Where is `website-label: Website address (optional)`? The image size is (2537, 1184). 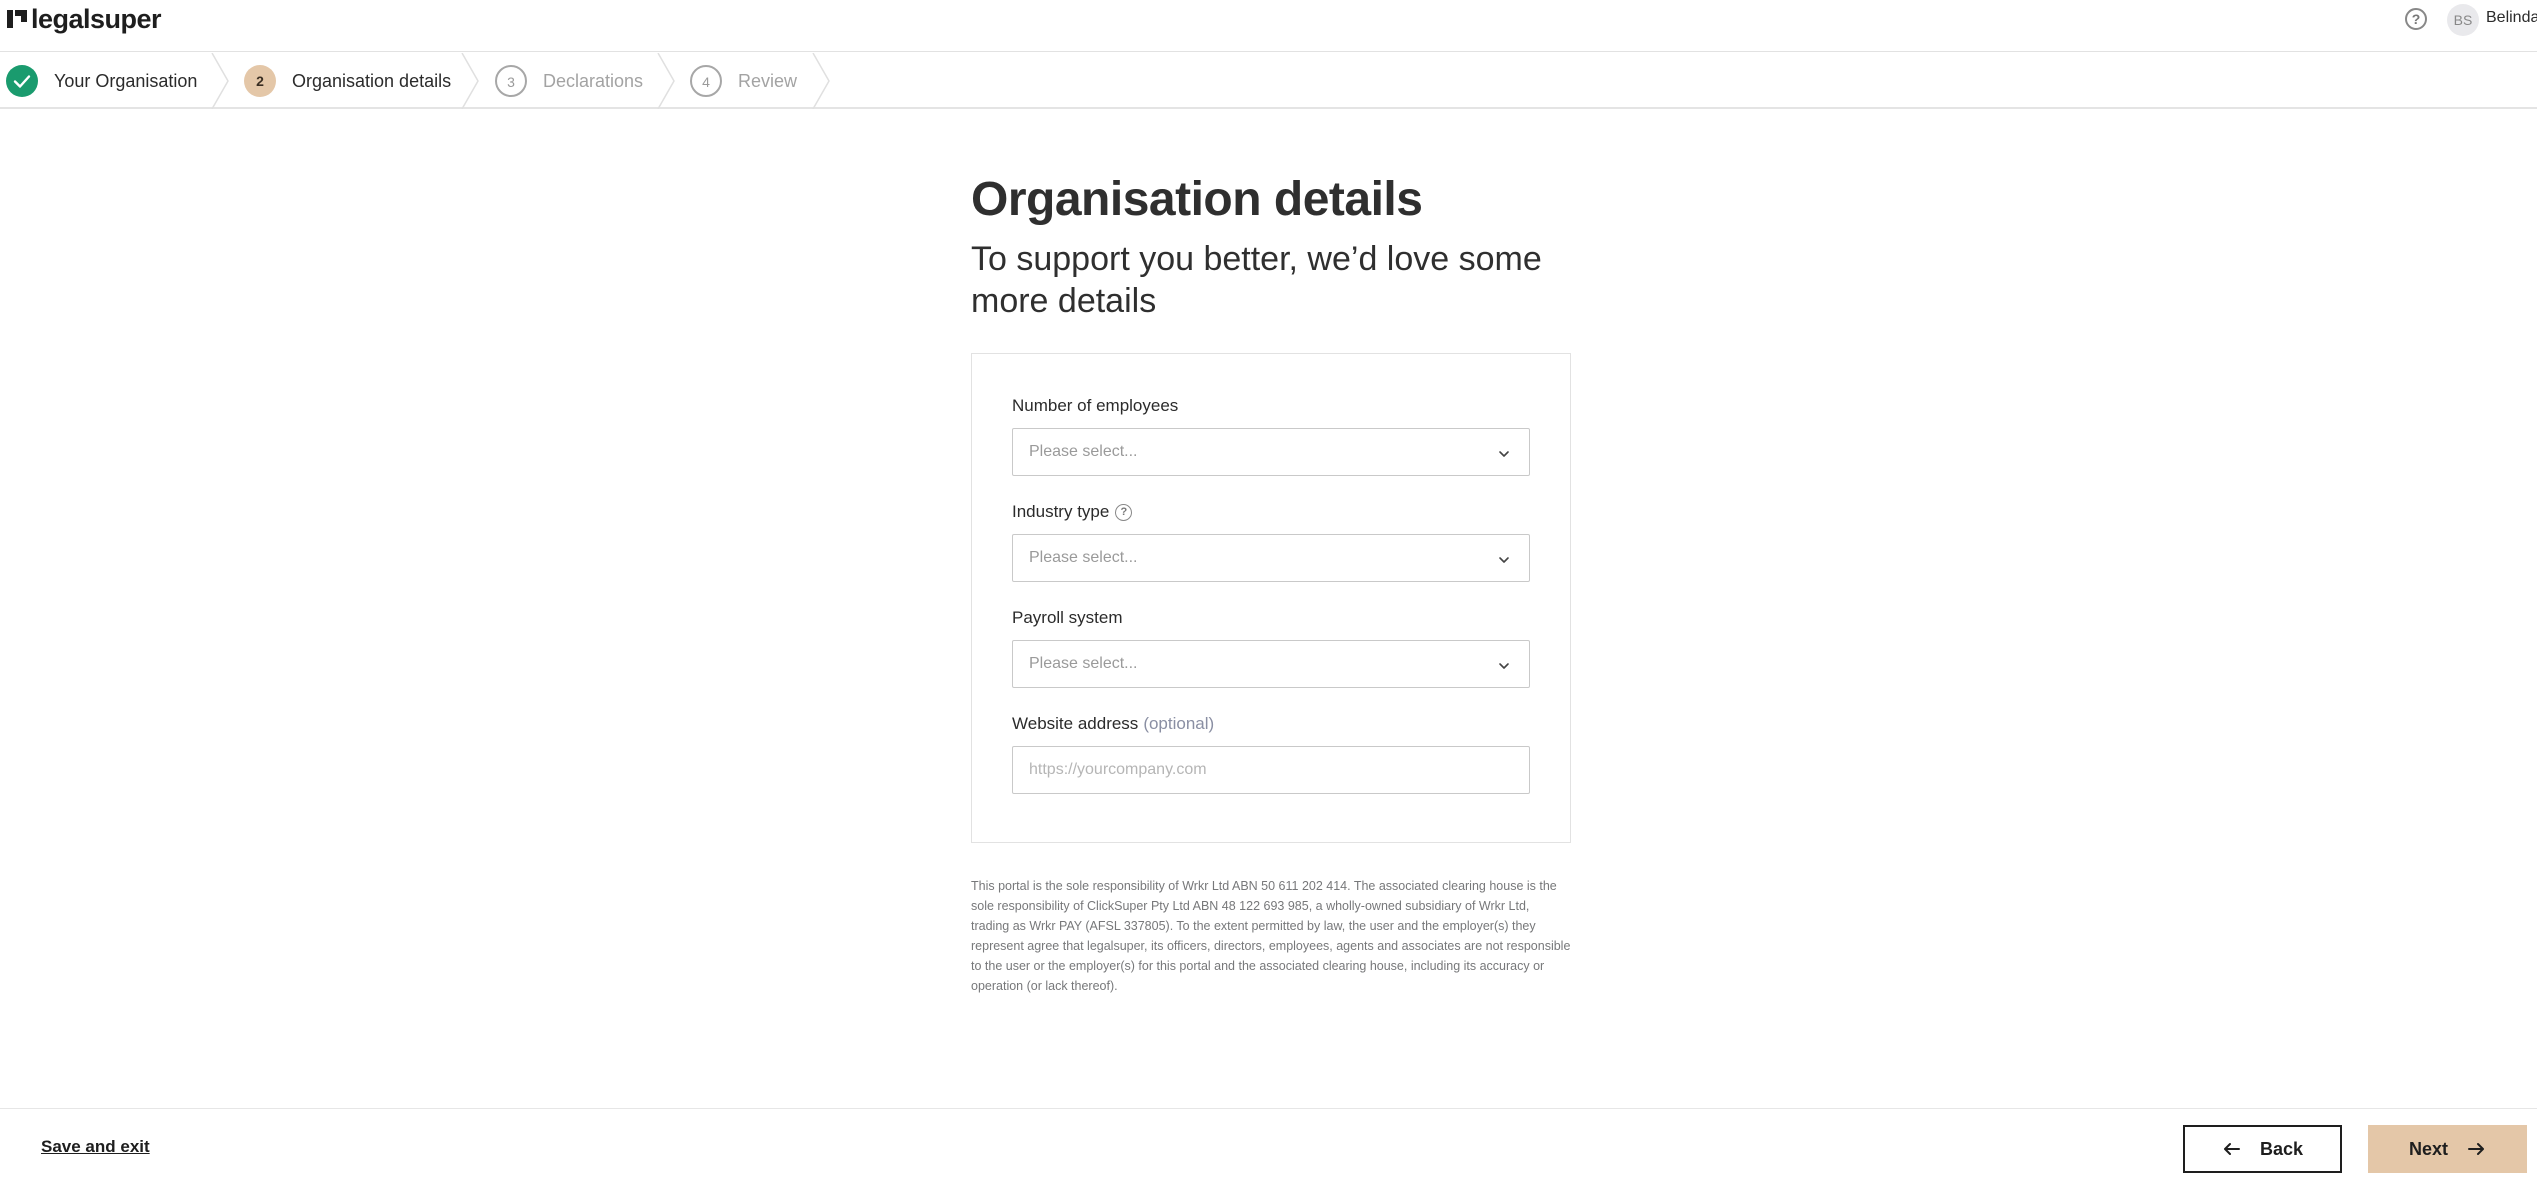 website-label: Website address (optional) is located at coordinates (1113, 724).